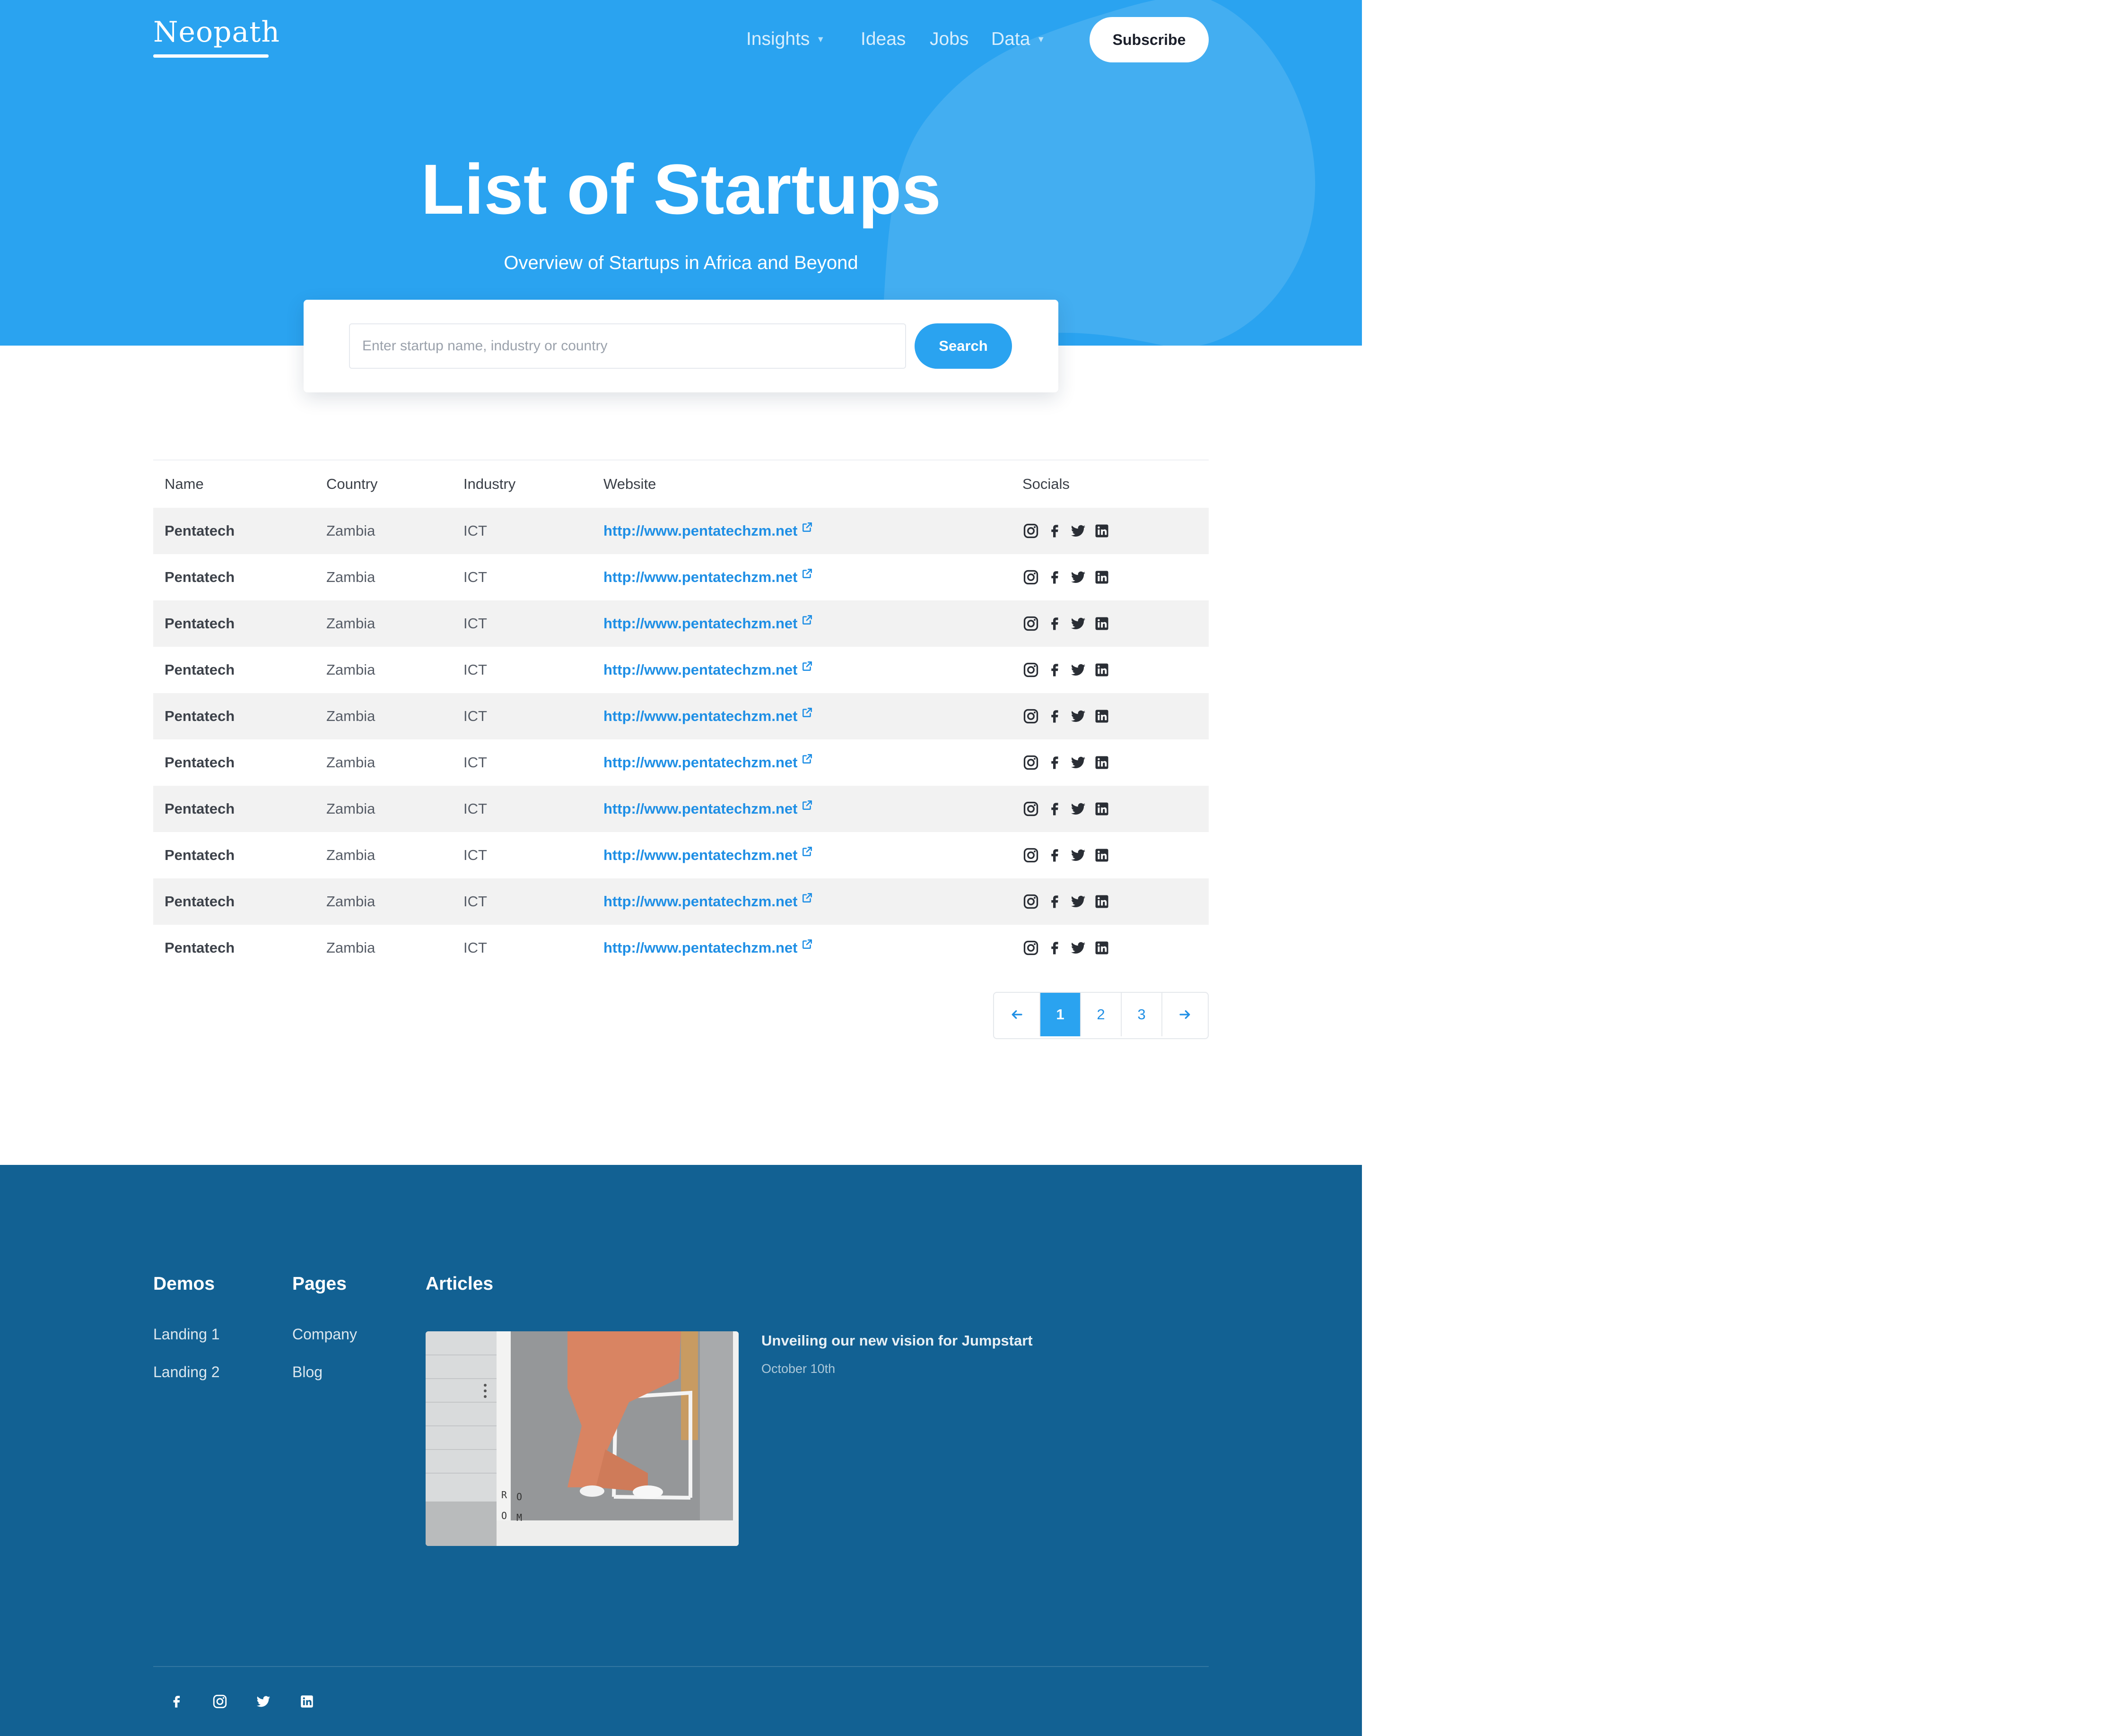 The height and width of the screenshot is (1736, 2111). What do you see at coordinates (352, 484) in the screenshot?
I see `column-header-country: Country` at bounding box center [352, 484].